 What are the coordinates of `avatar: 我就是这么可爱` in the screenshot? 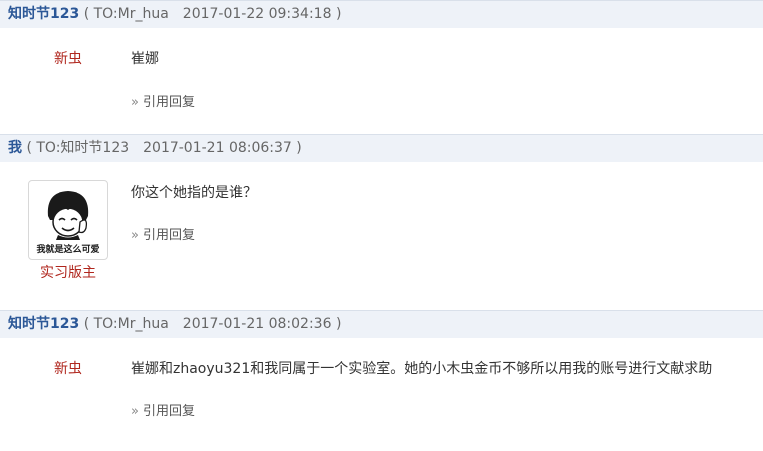 It's located at (68, 220).